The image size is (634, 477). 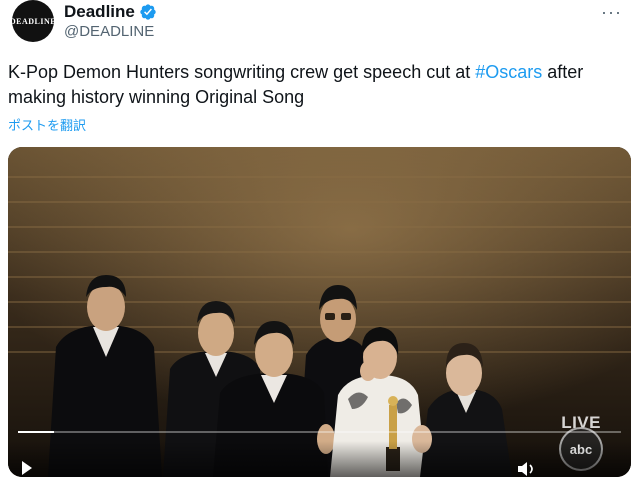 What do you see at coordinates (148, 12) in the screenshot?
I see `verified-badge-icon` at bounding box center [148, 12].